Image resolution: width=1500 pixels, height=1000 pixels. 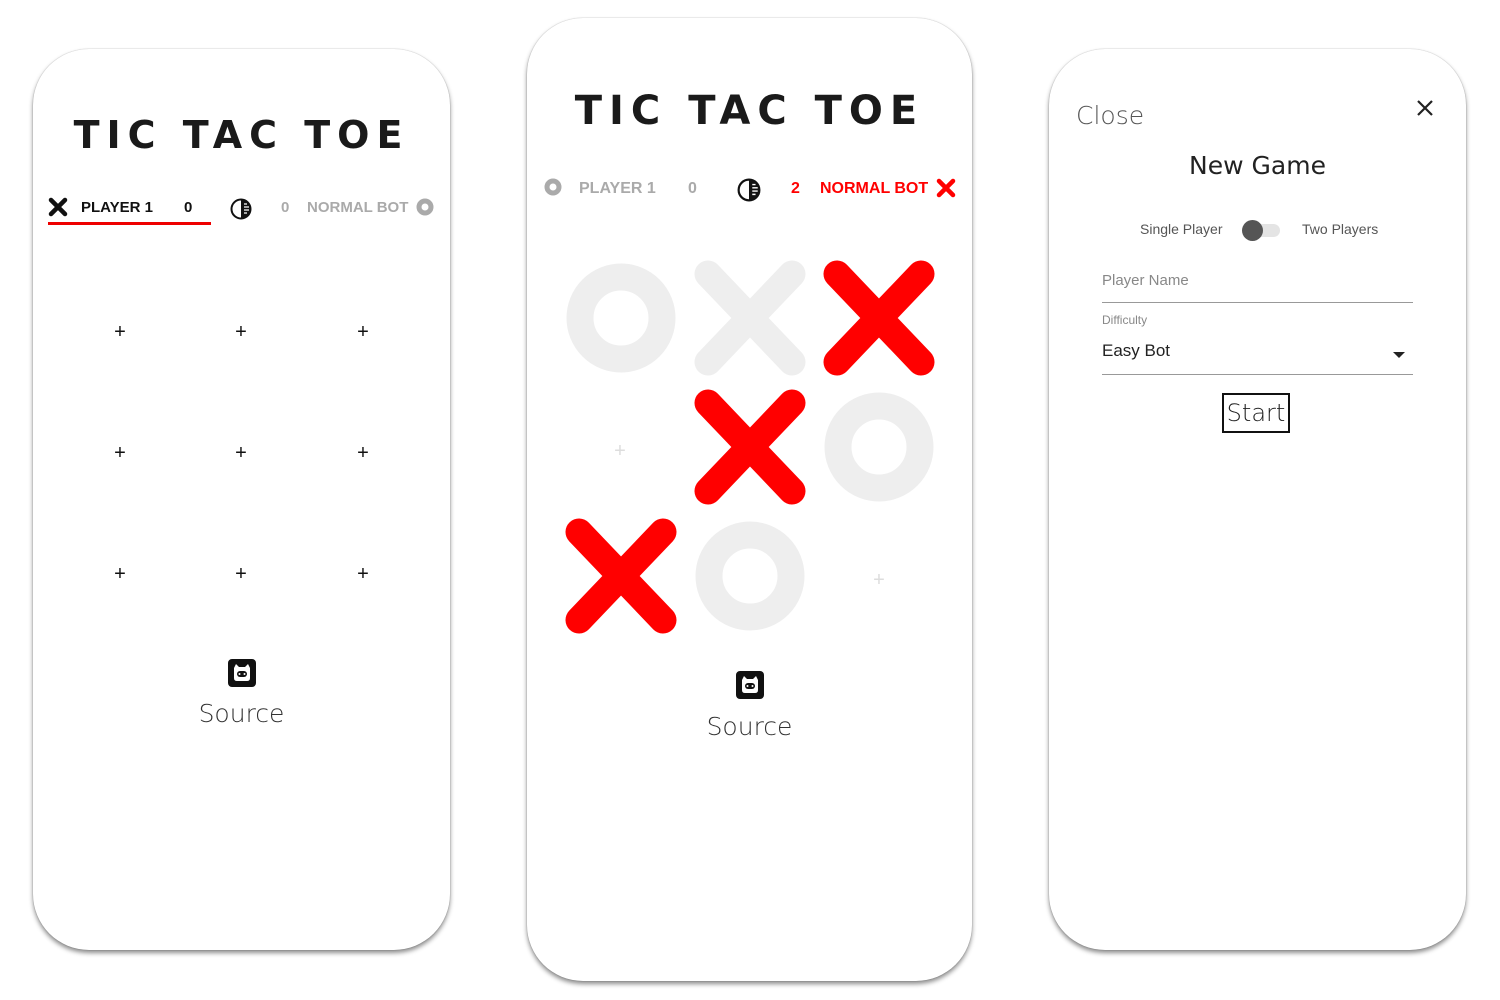 I want to click on difficulty-value: Easy Bot, so click(x=1136, y=350).